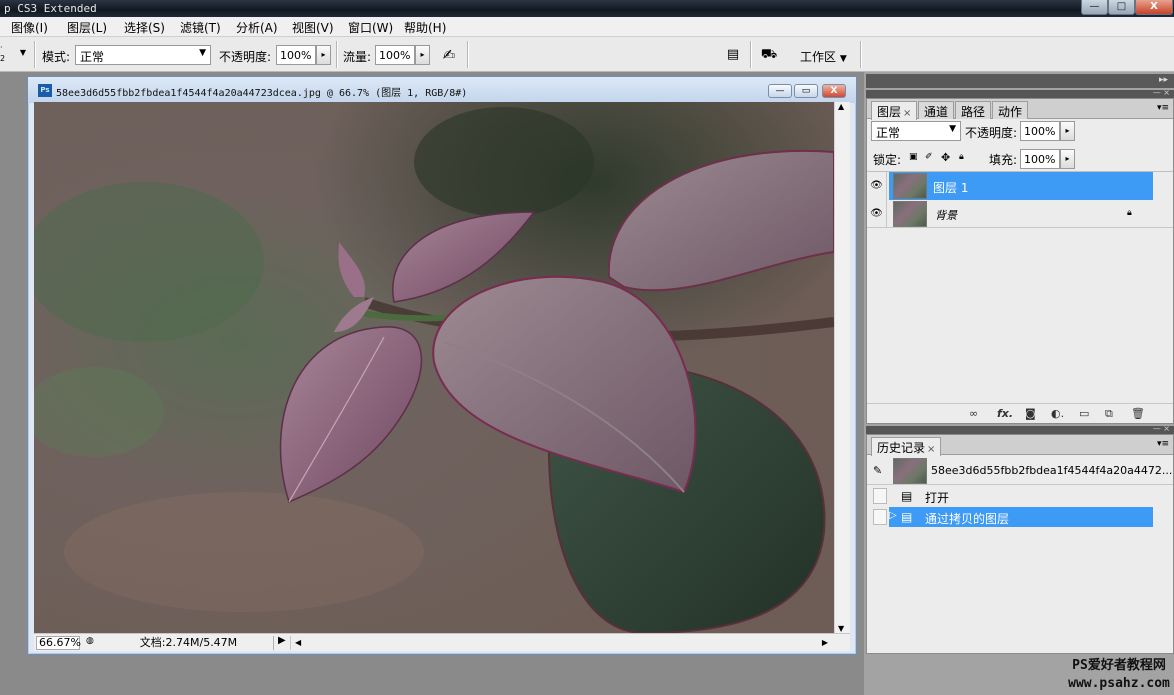 Image resolution: width=1174 pixels, height=695 pixels. I want to click on scroll-right-icon: ▶, so click(825, 643).